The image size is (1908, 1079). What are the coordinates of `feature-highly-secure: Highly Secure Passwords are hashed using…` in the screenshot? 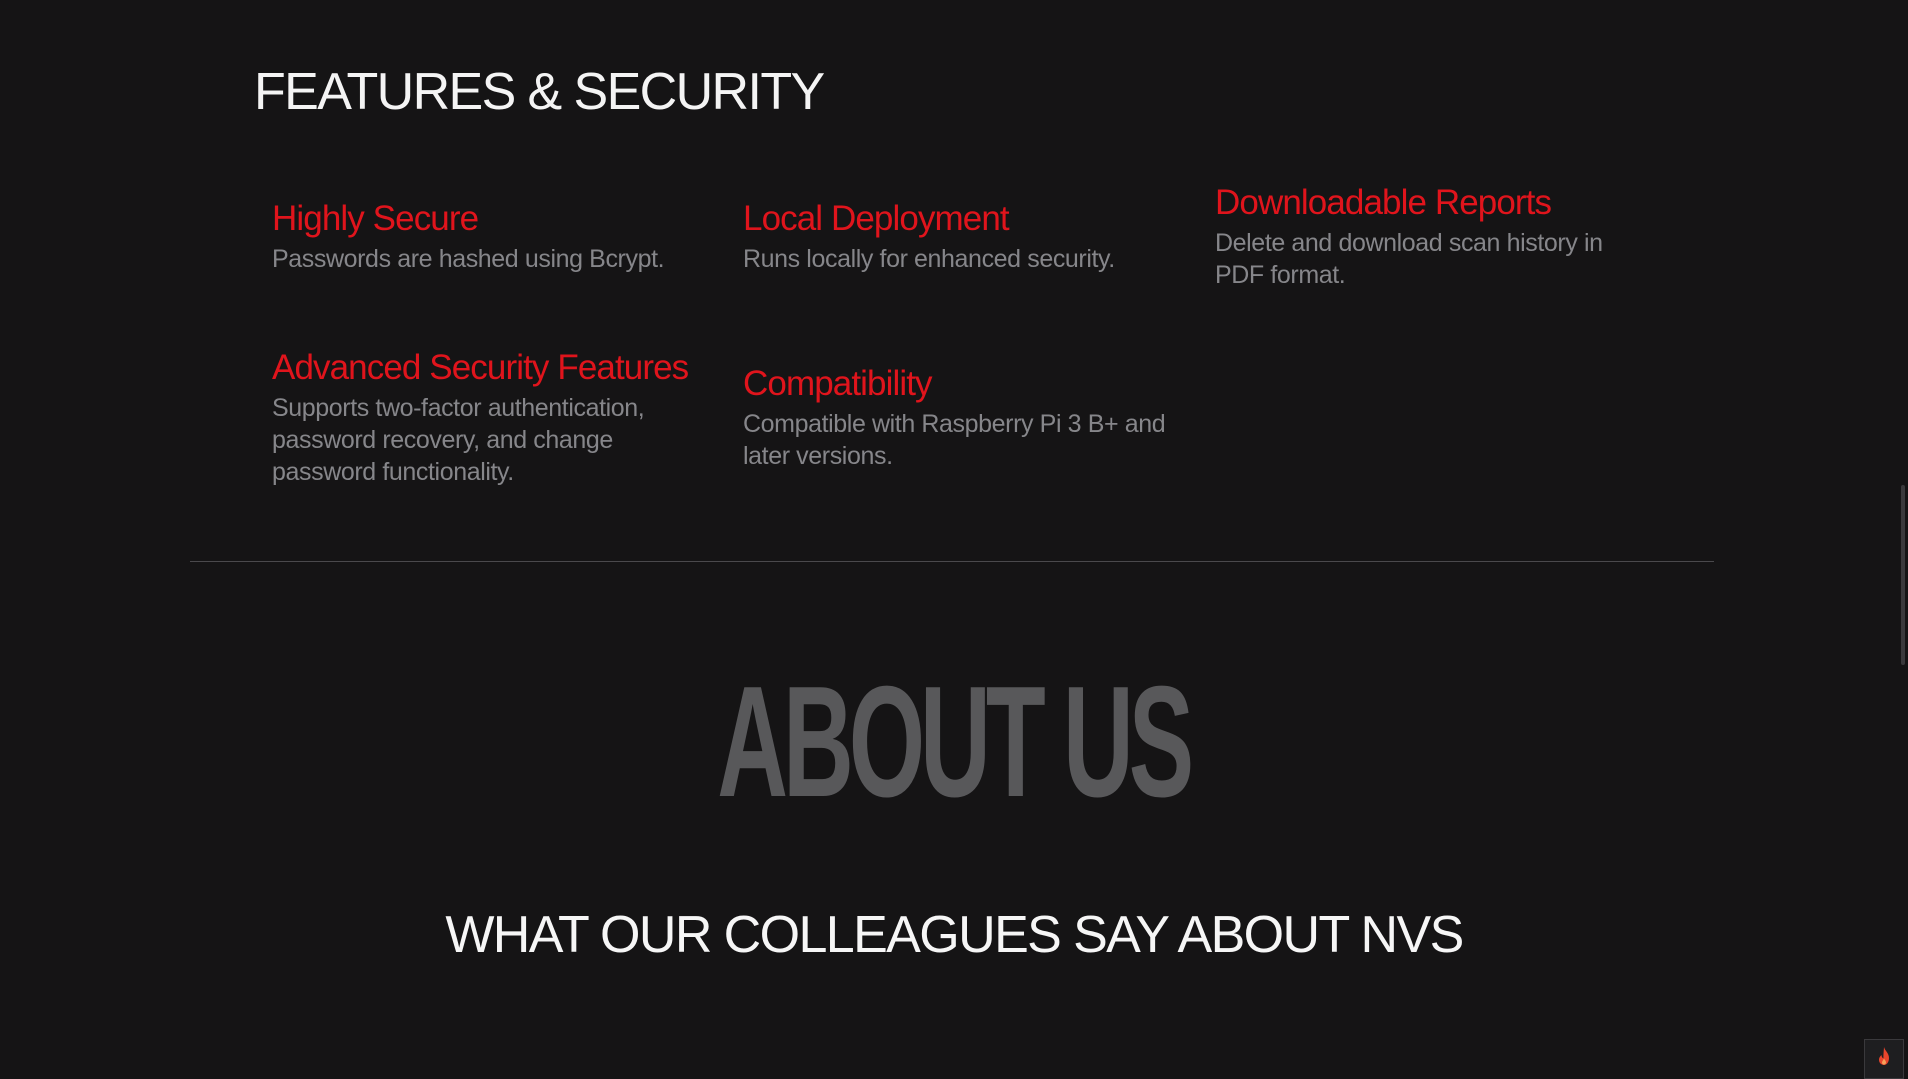 It's located at (487, 237).